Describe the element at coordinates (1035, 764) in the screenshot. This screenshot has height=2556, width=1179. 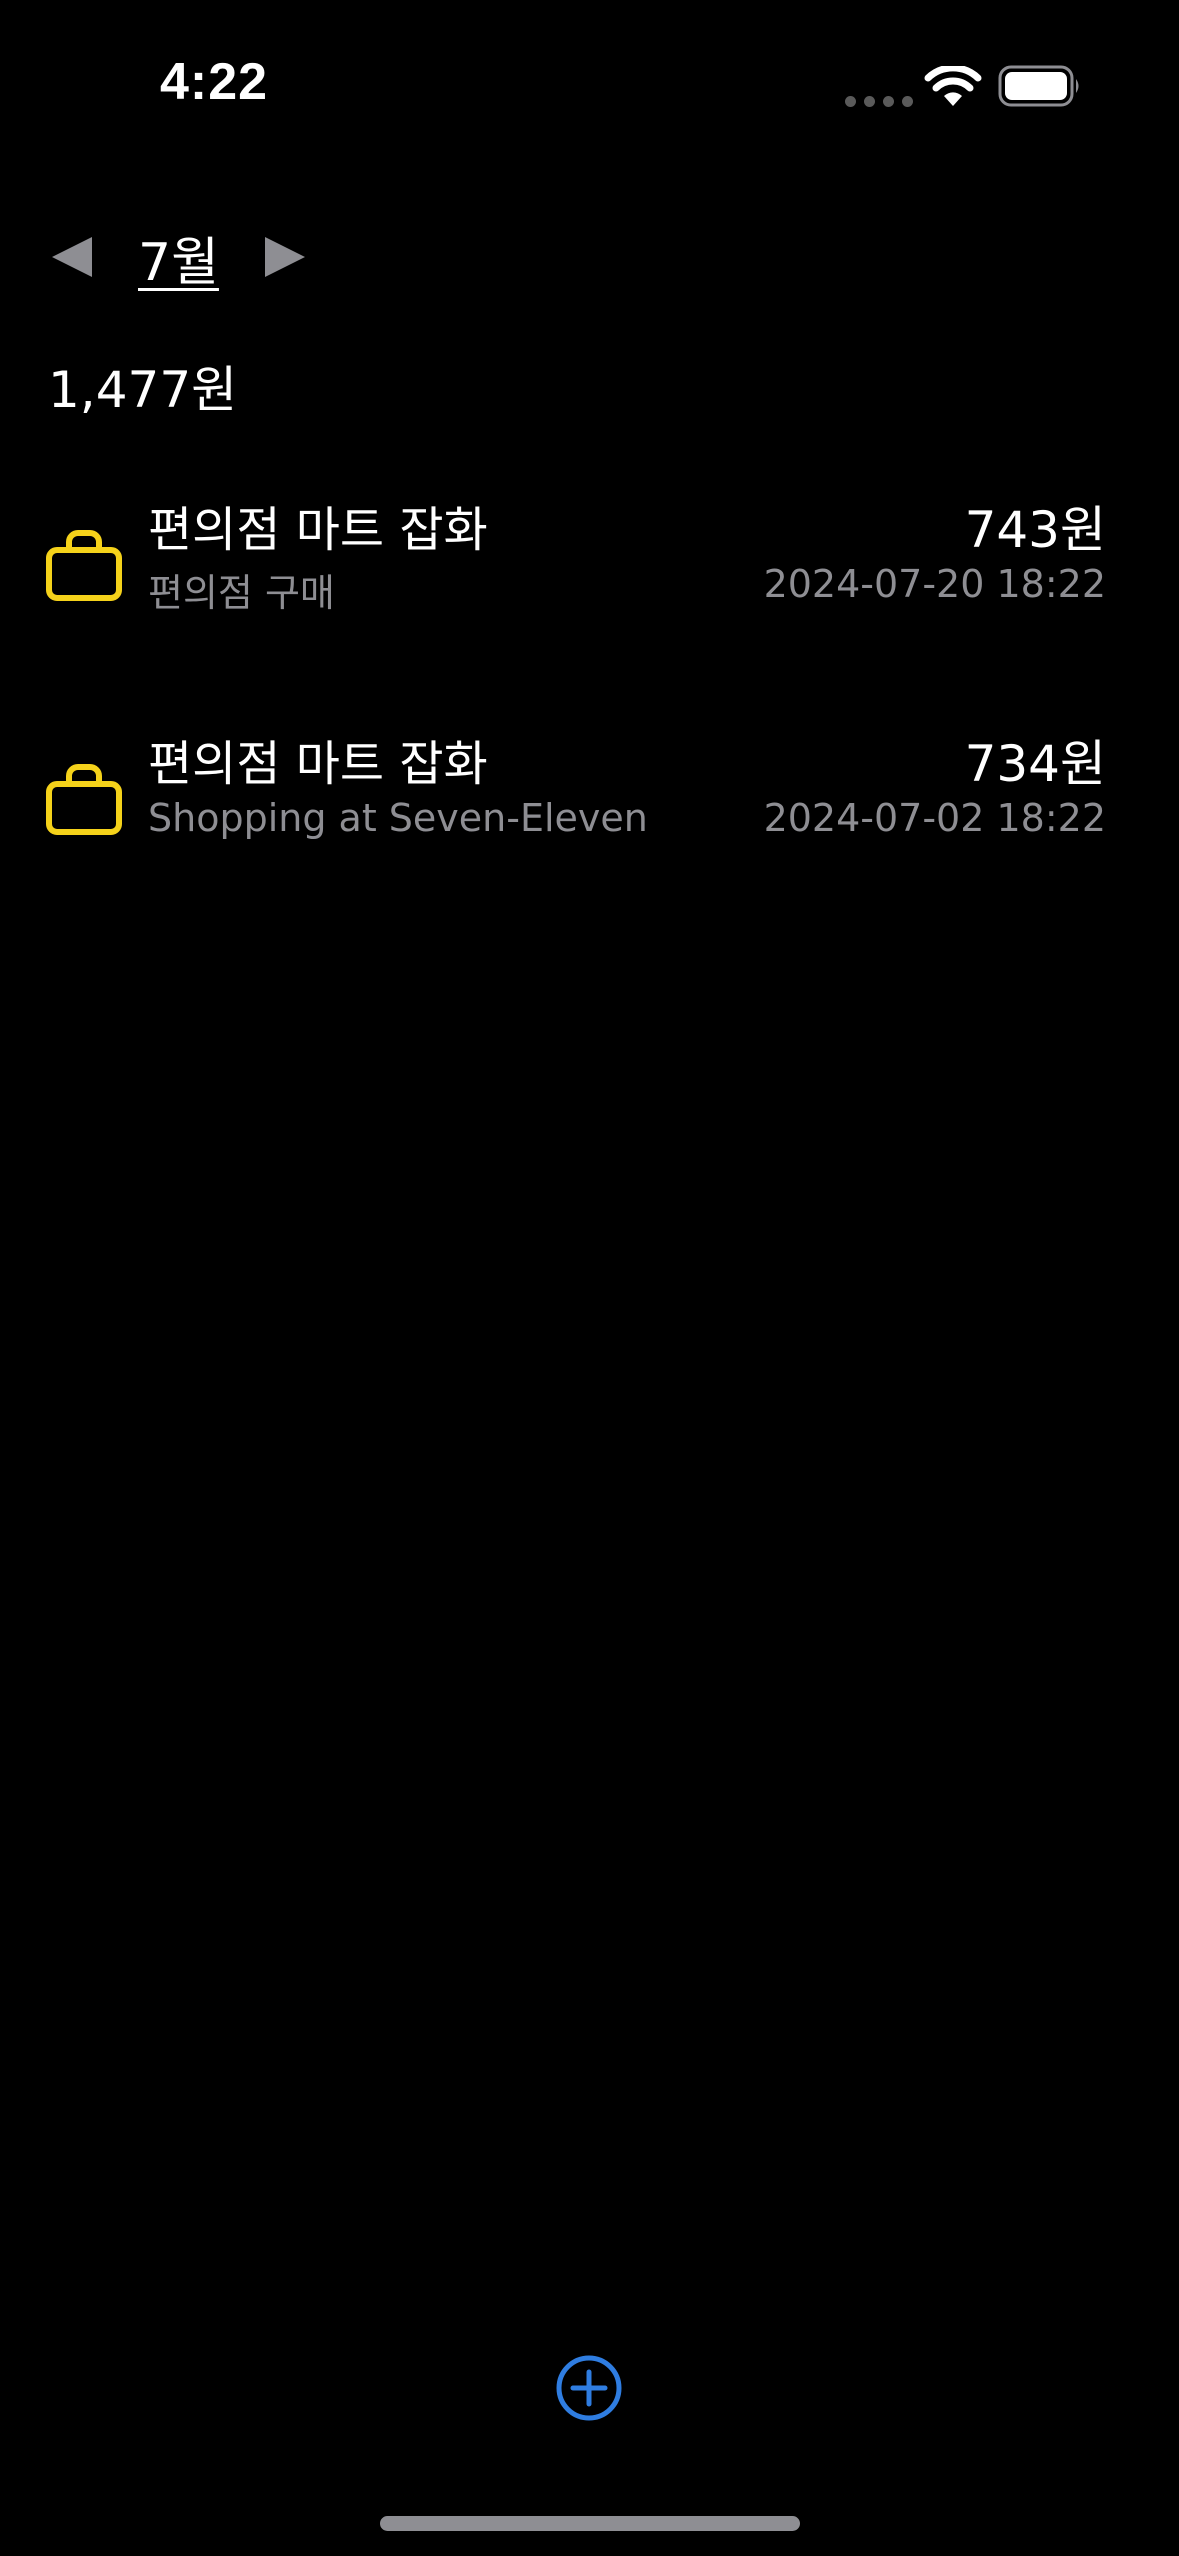
I see `transaction-amount: 734원` at that location.